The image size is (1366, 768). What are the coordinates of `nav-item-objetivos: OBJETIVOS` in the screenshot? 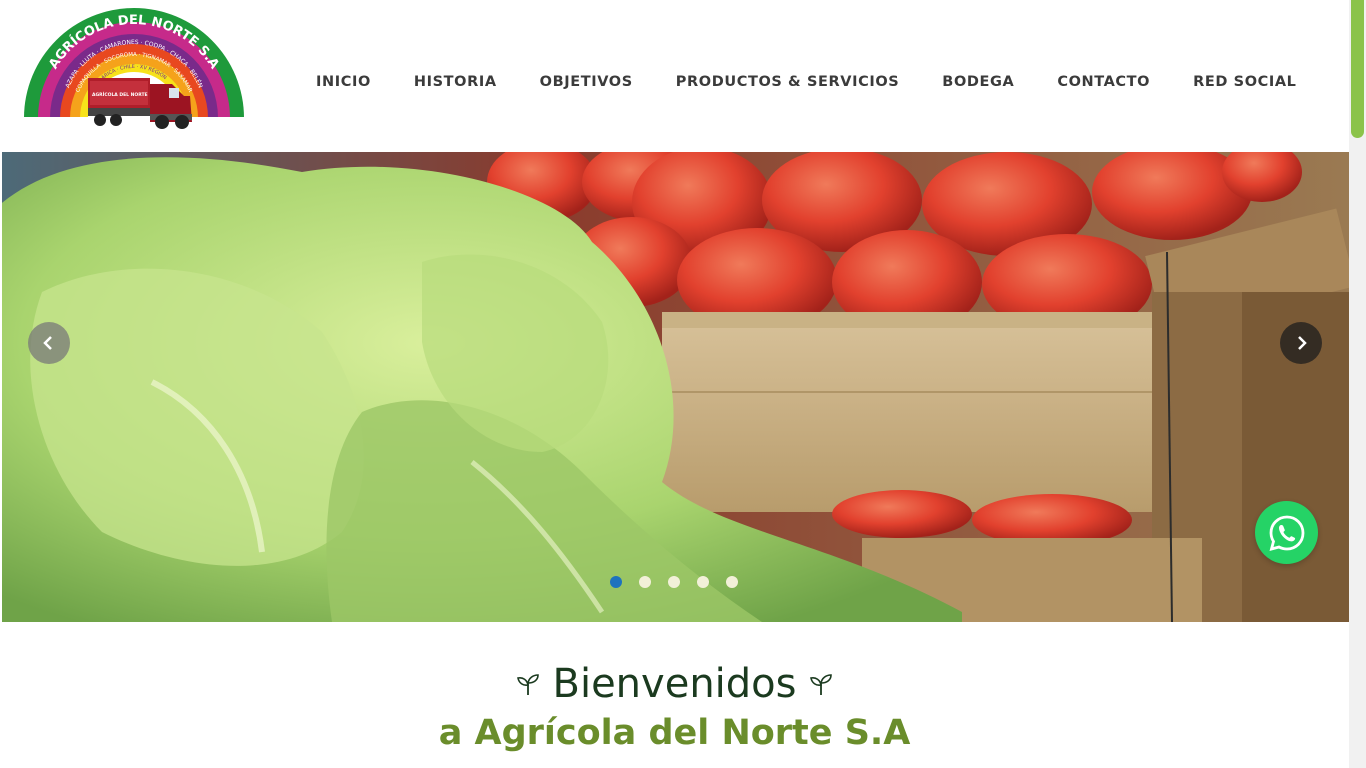 It's located at (586, 82).